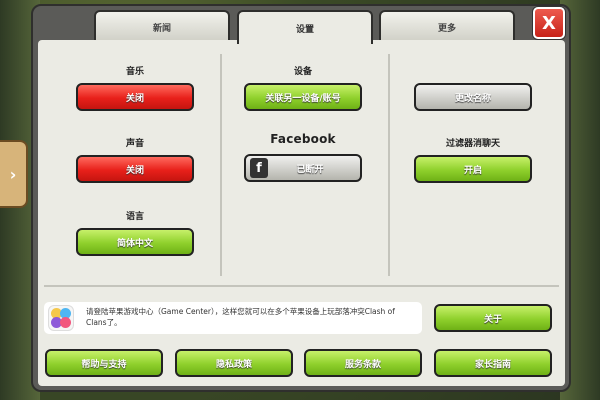 This screenshot has height=400, width=600. Describe the element at coordinates (134, 72) in the screenshot. I see `music-label: 音乐` at that location.